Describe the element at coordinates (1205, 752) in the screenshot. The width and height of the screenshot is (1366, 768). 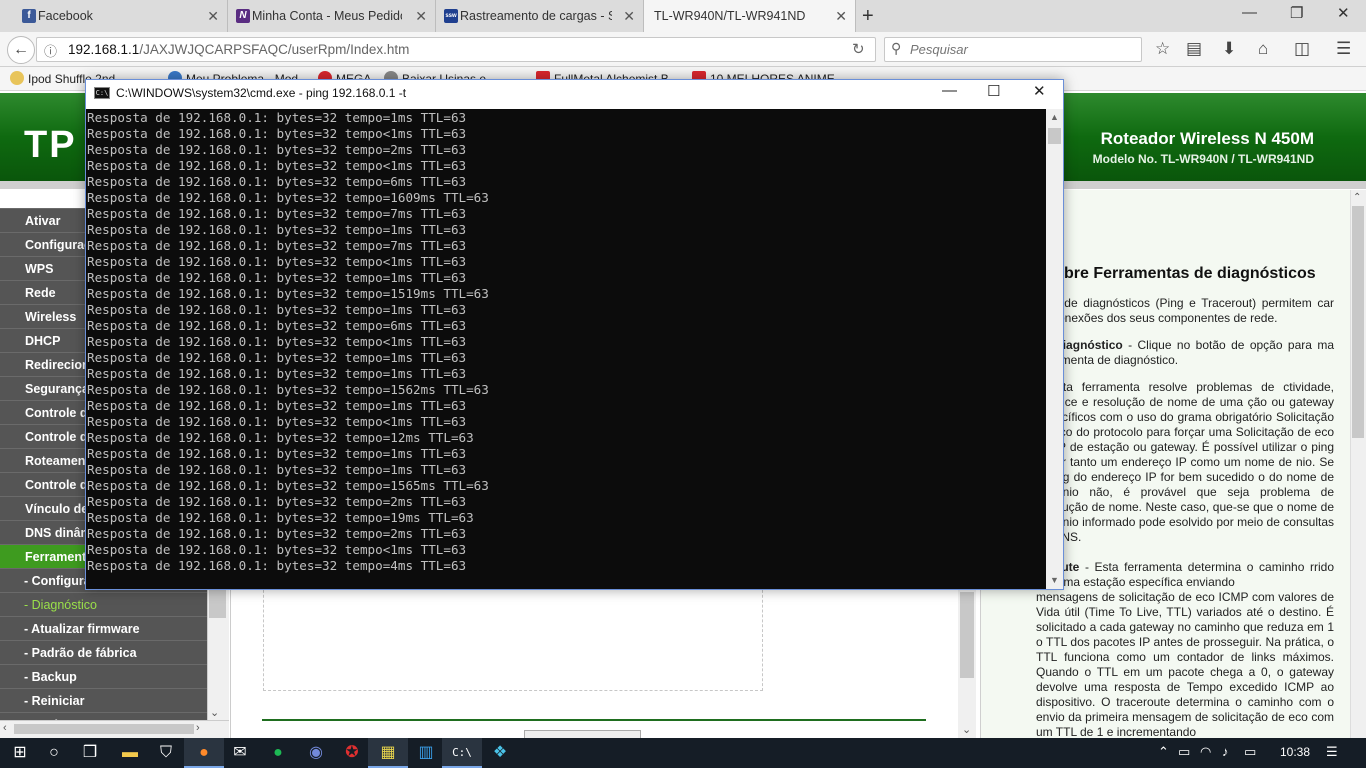
I see `wifi-icon: ◠` at that location.